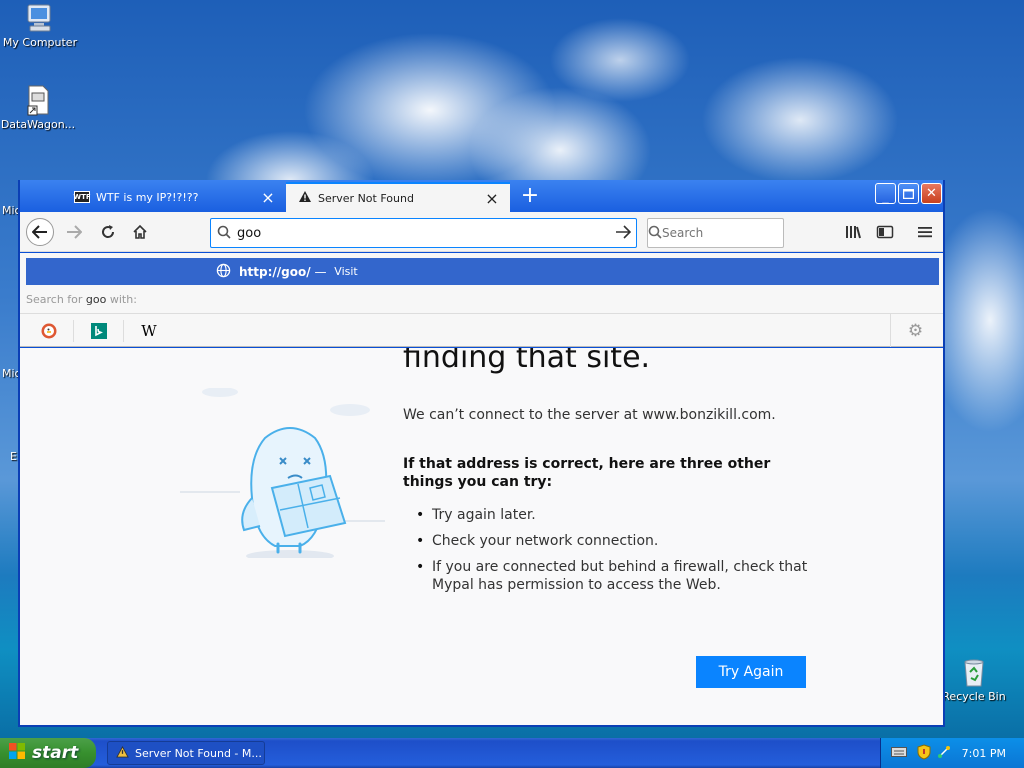  Describe the element at coordinates (908, 193) in the screenshot. I see `maximize-button` at that location.